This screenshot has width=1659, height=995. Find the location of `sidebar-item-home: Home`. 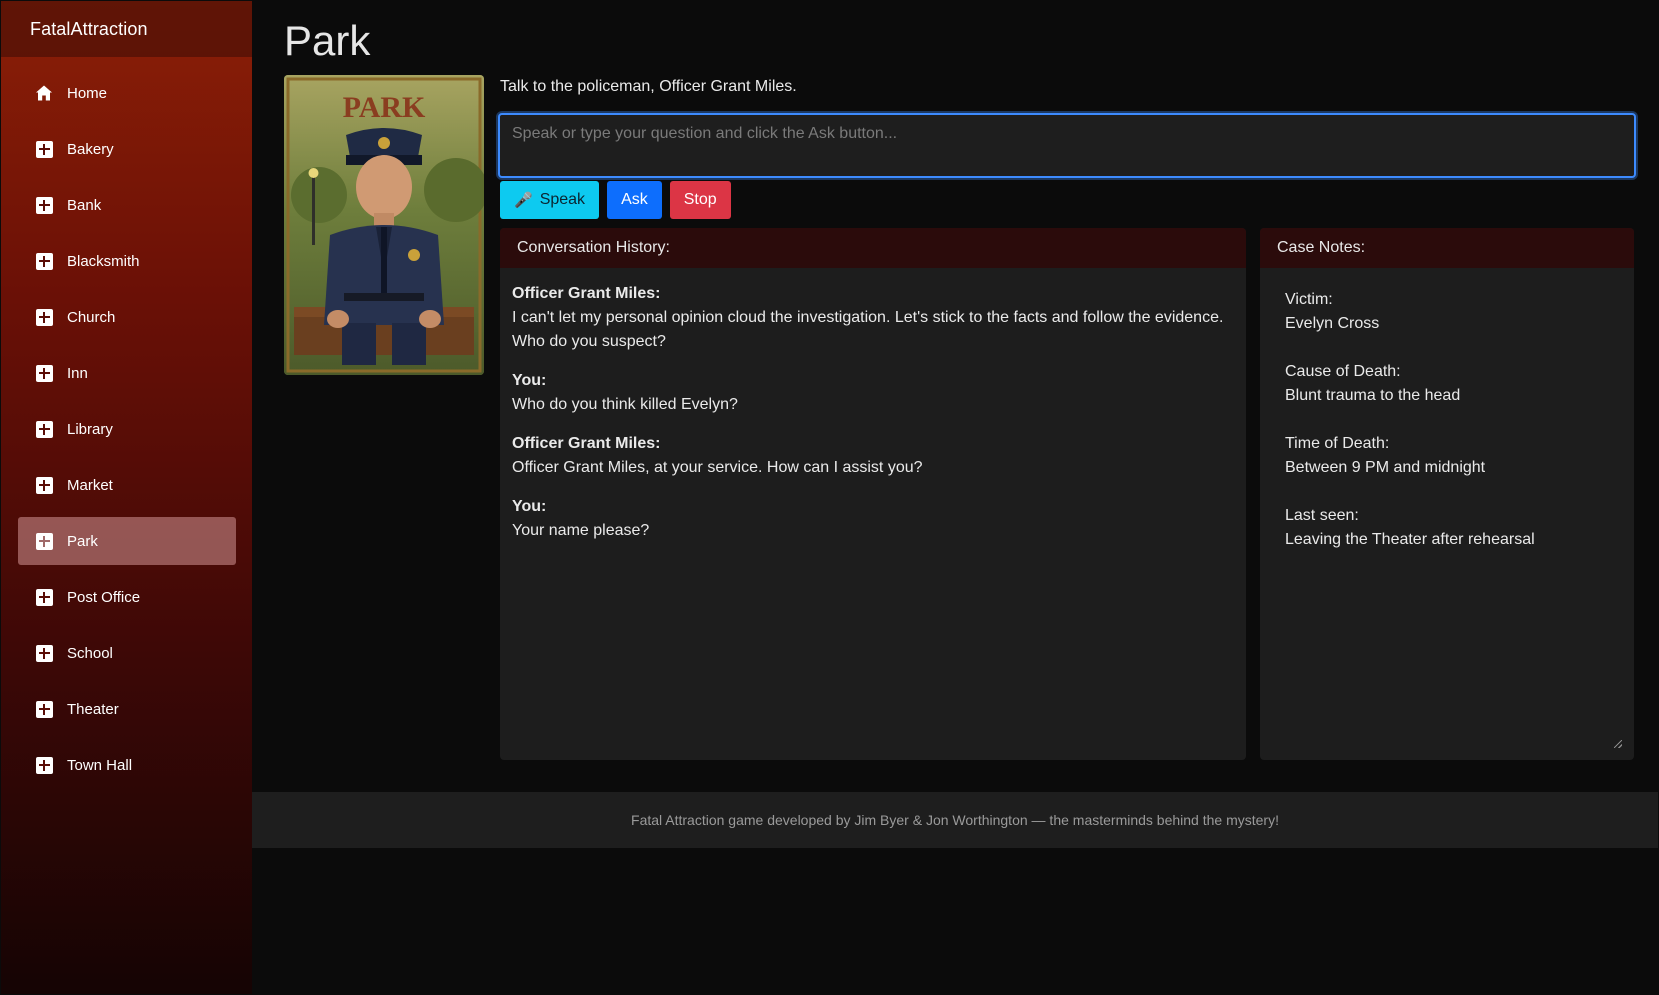

sidebar-item-home: Home is located at coordinates (127, 93).